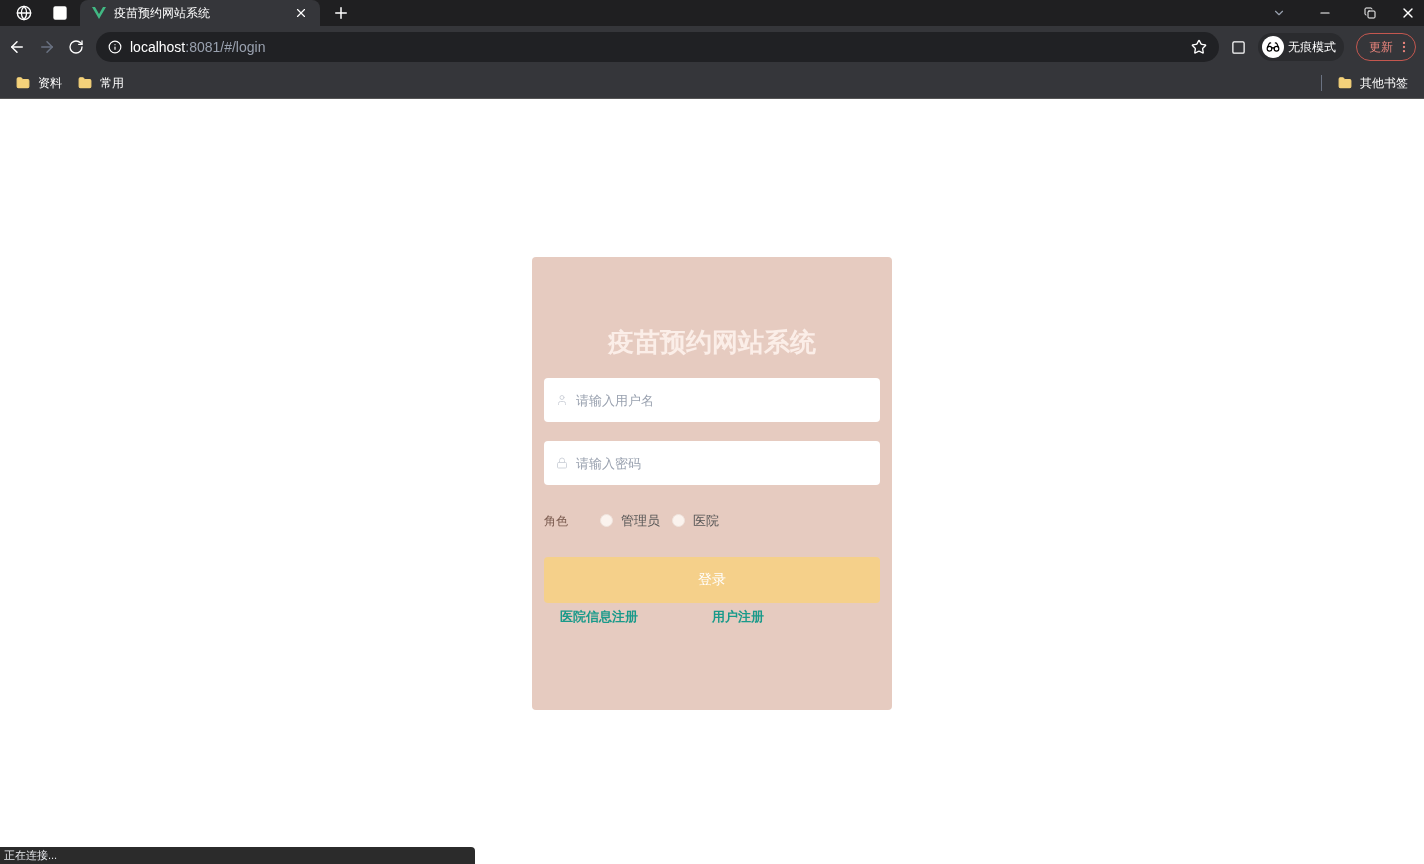  I want to click on user-icon, so click(562, 400).